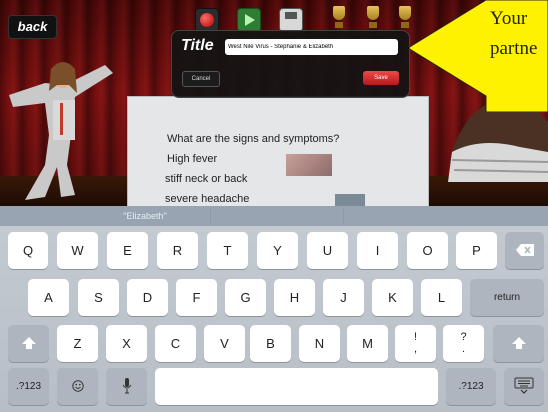  Describe the element at coordinates (98, 297) in the screenshot. I see `key-s: S` at that location.